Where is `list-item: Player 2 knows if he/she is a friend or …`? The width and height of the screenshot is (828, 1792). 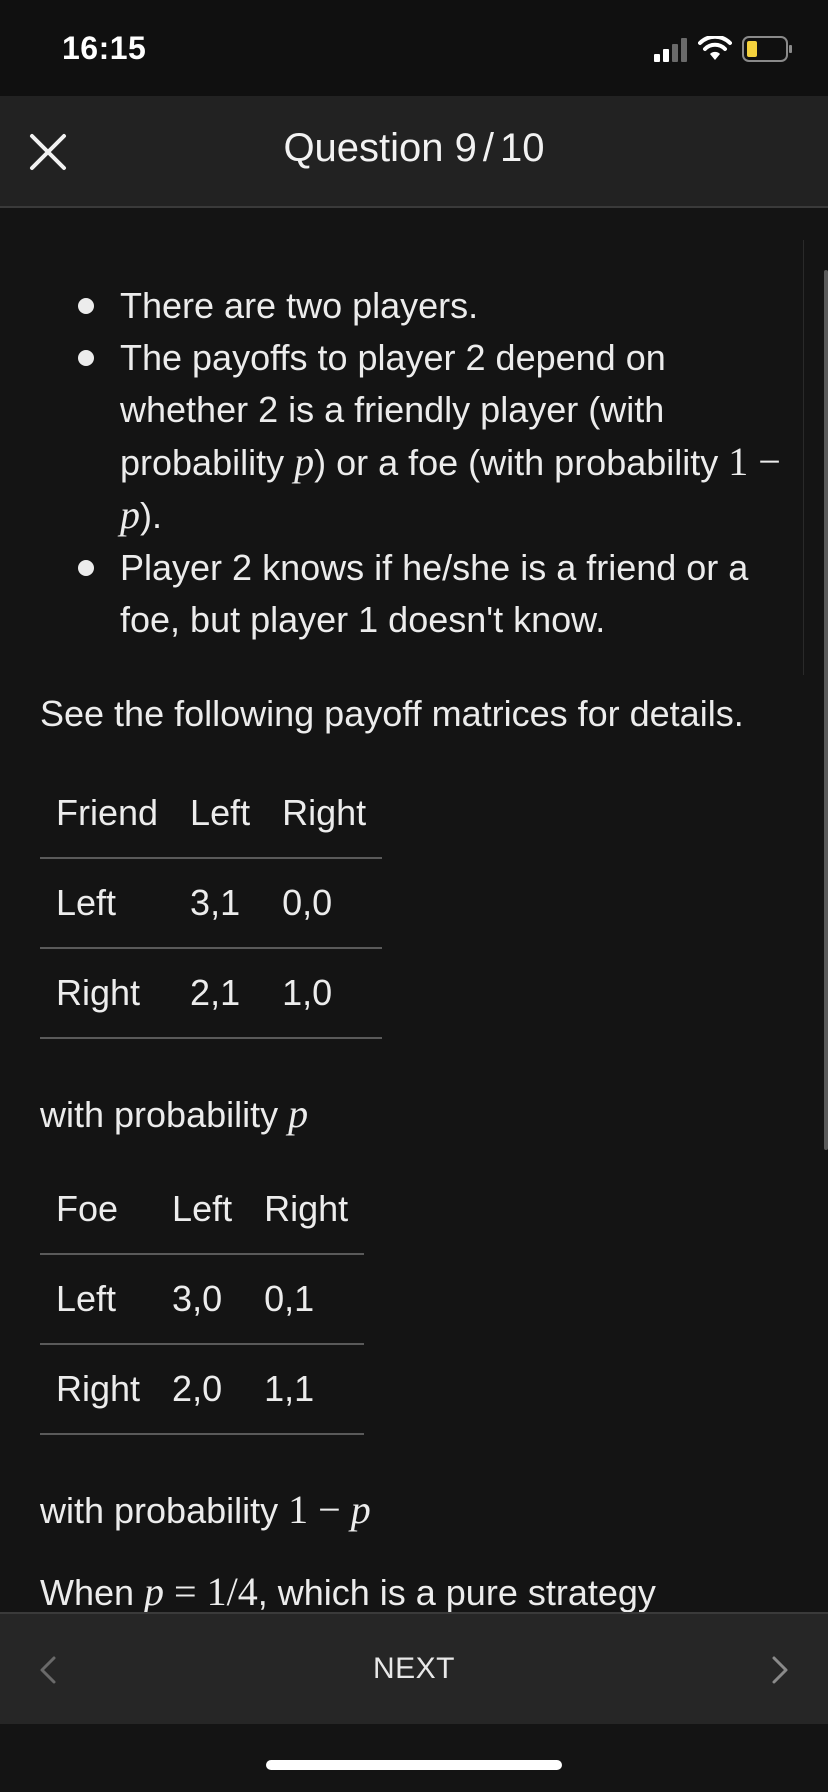 list-item: Player 2 knows if he/she is a friend or … is located at coordinates (415, 594).